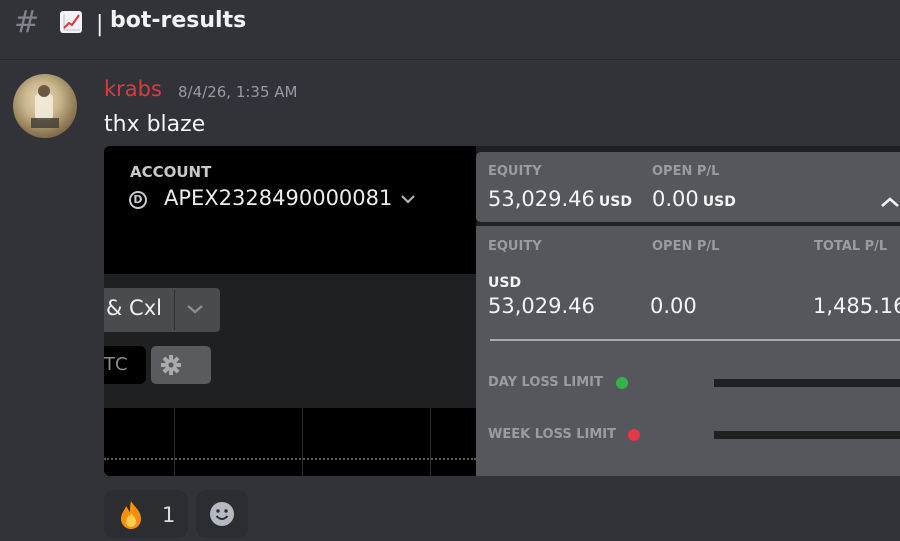 The image size is (900, 541). What do you see at coordinates (450, 30) in the screenshot?
I see `channel-header: # | bot-results` at bounding box center [450, 30].